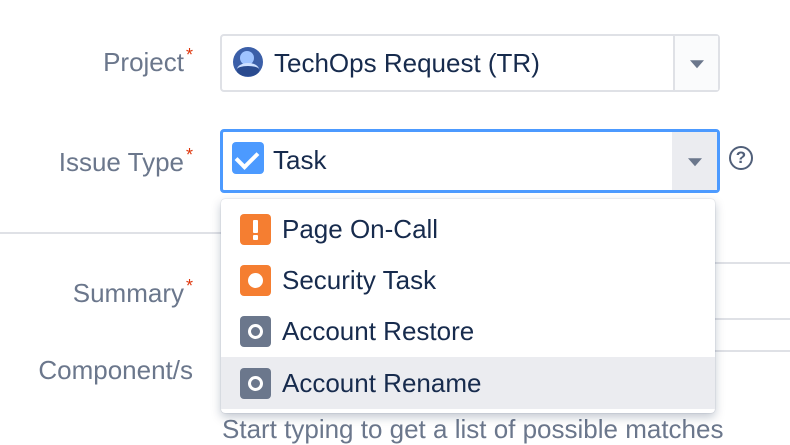 Image resolution: width=790 pixels, height=445 pixels. Describe the element at coordinates (382, 383) in the screenshot. I see `dropdown-item-label: Account Rename` at that location.